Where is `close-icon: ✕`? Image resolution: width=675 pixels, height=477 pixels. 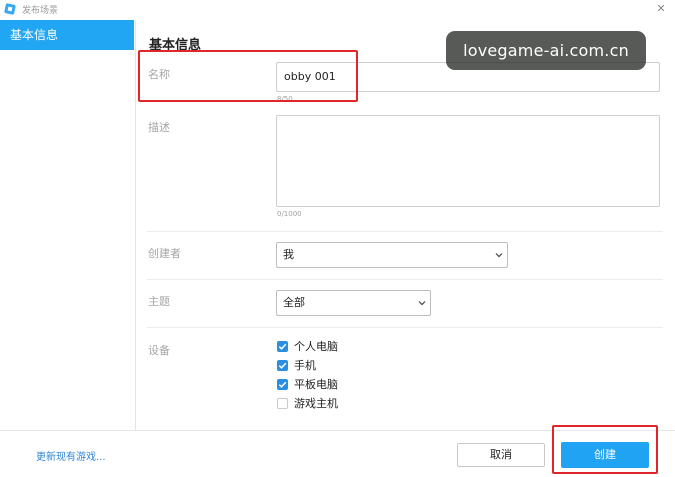 close-icon: ✕ is located at coordinates (661, 8).